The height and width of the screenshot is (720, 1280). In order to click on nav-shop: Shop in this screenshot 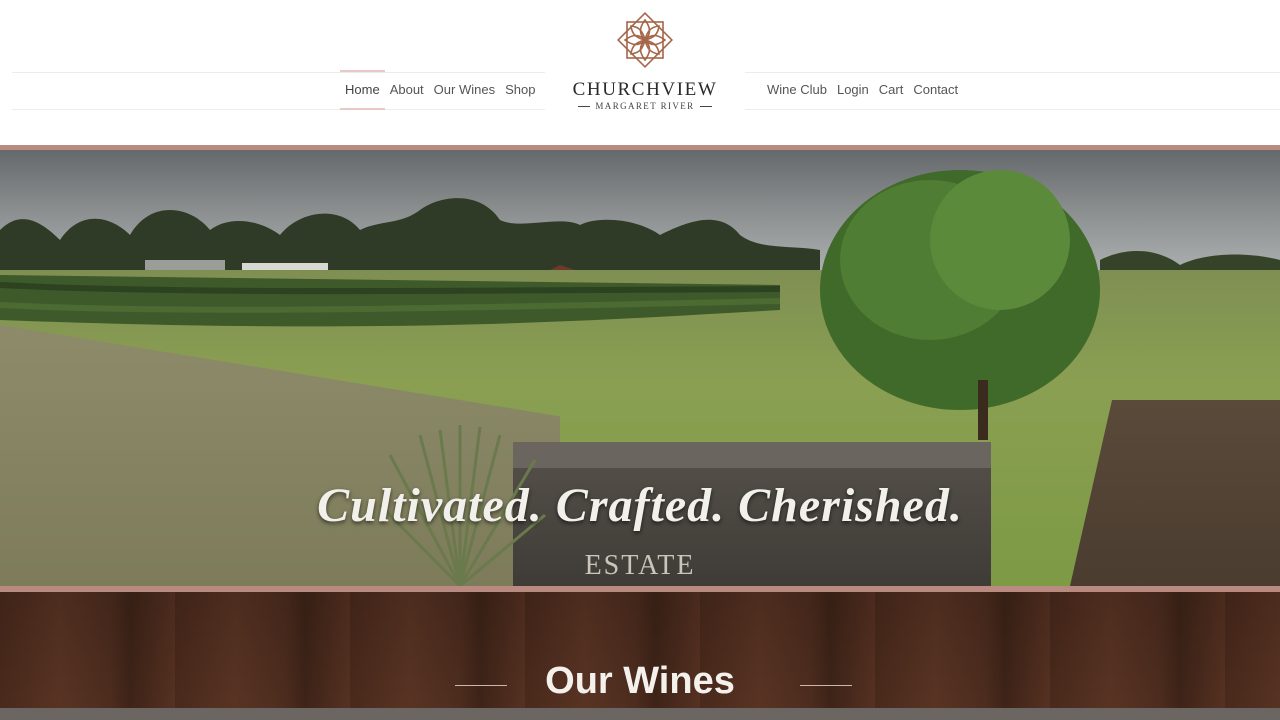, I will do `click(520, 90)`.